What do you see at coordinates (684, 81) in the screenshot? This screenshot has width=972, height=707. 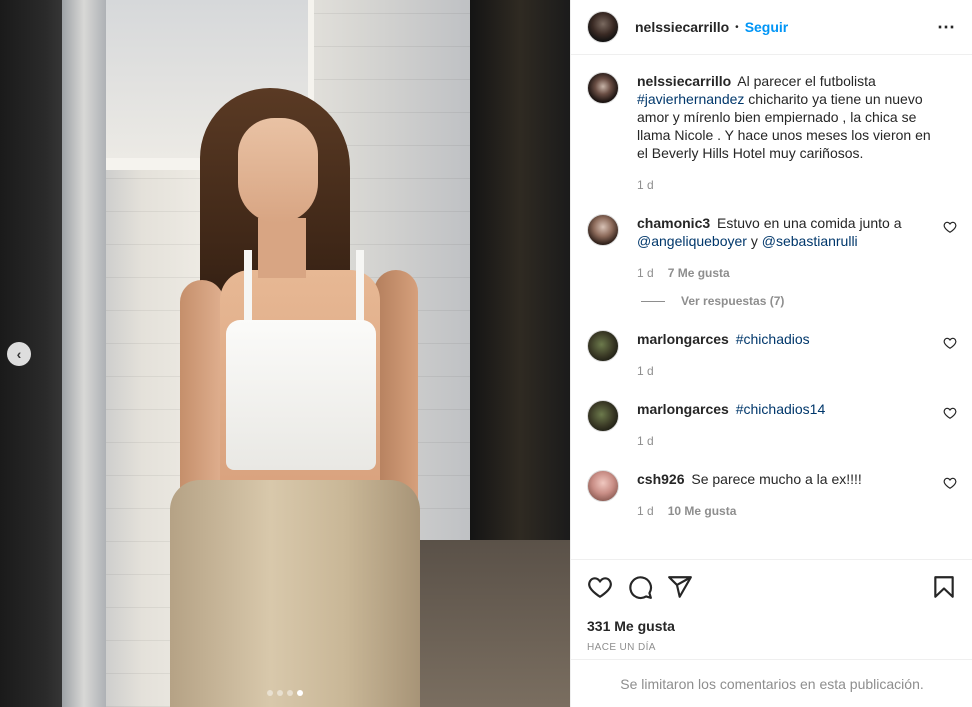 I see `caption-username: nelssiecarrillo` at bounding box center [684, 81].